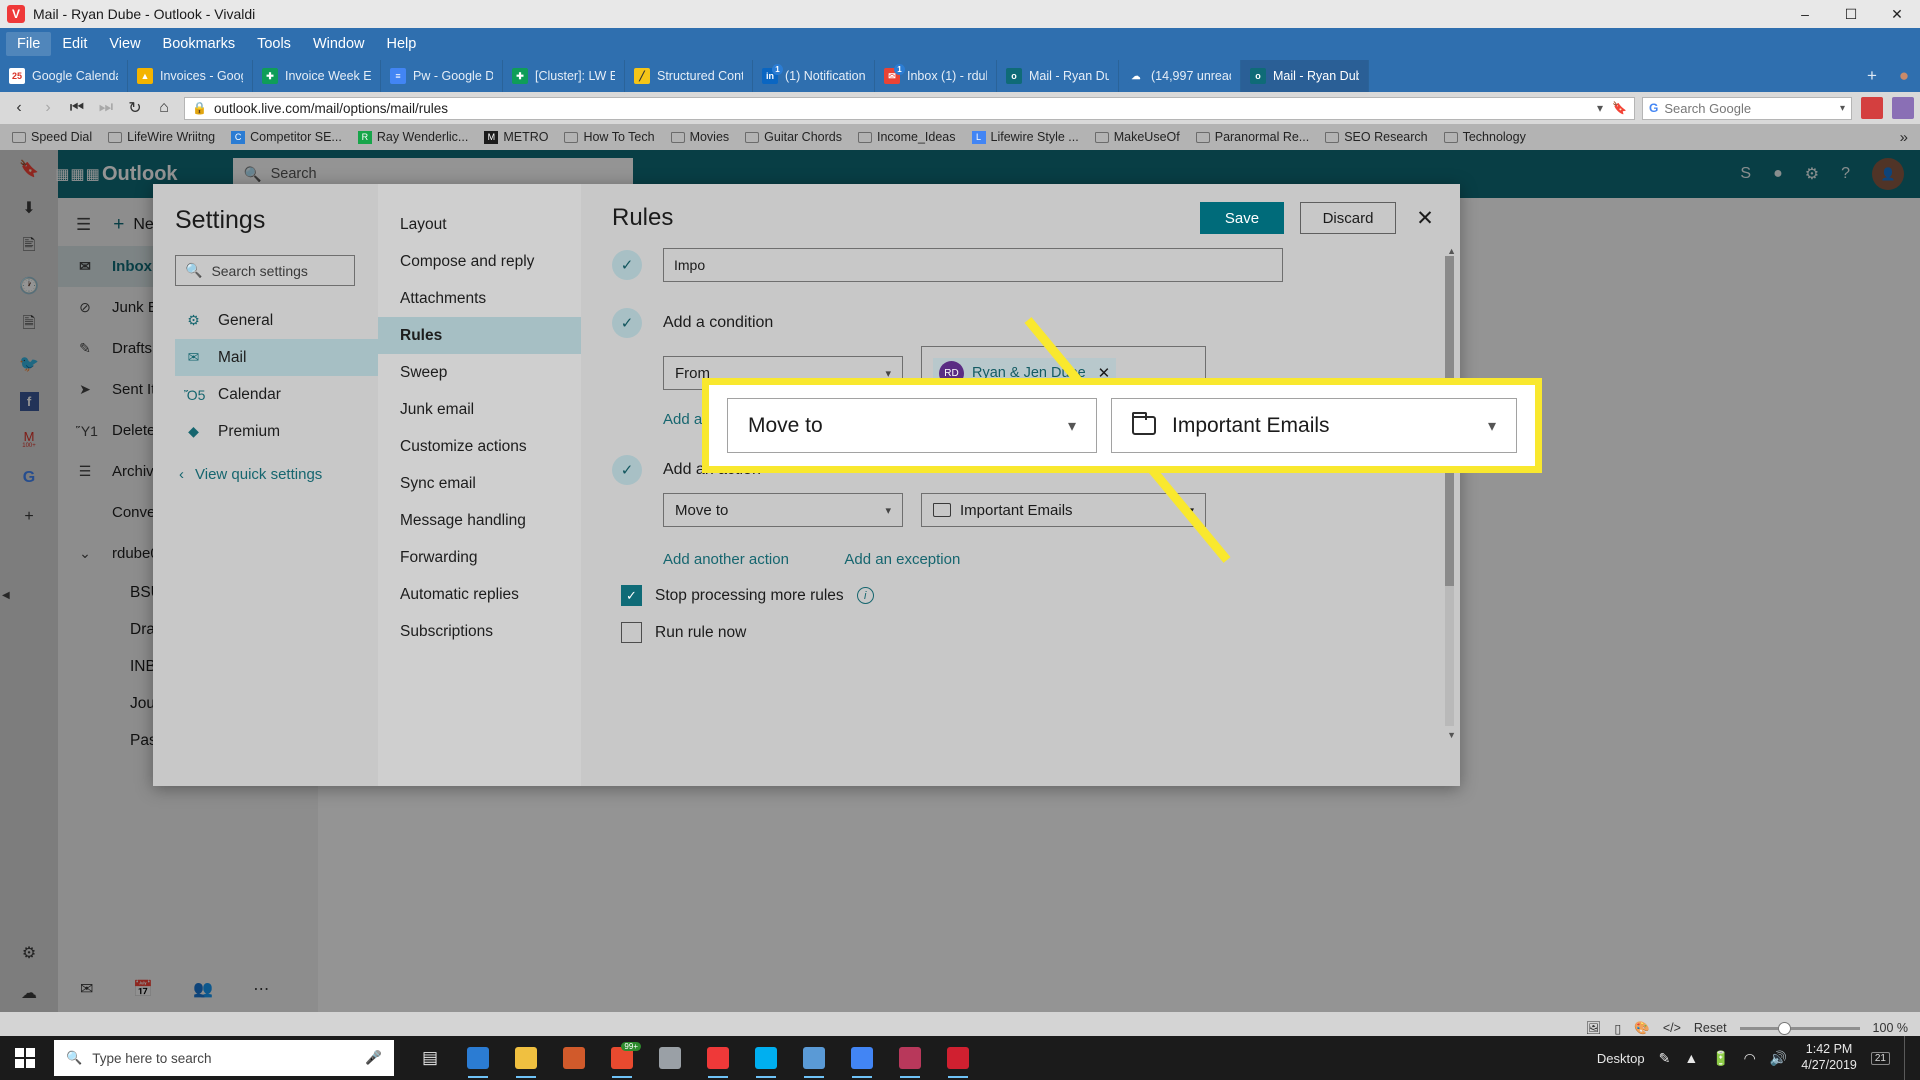 The height and width of the screenshot is (1080, 1920). Describe the element at coordinates (958, 1058) in the screenshot. I see `filezilla-icon` at that location.